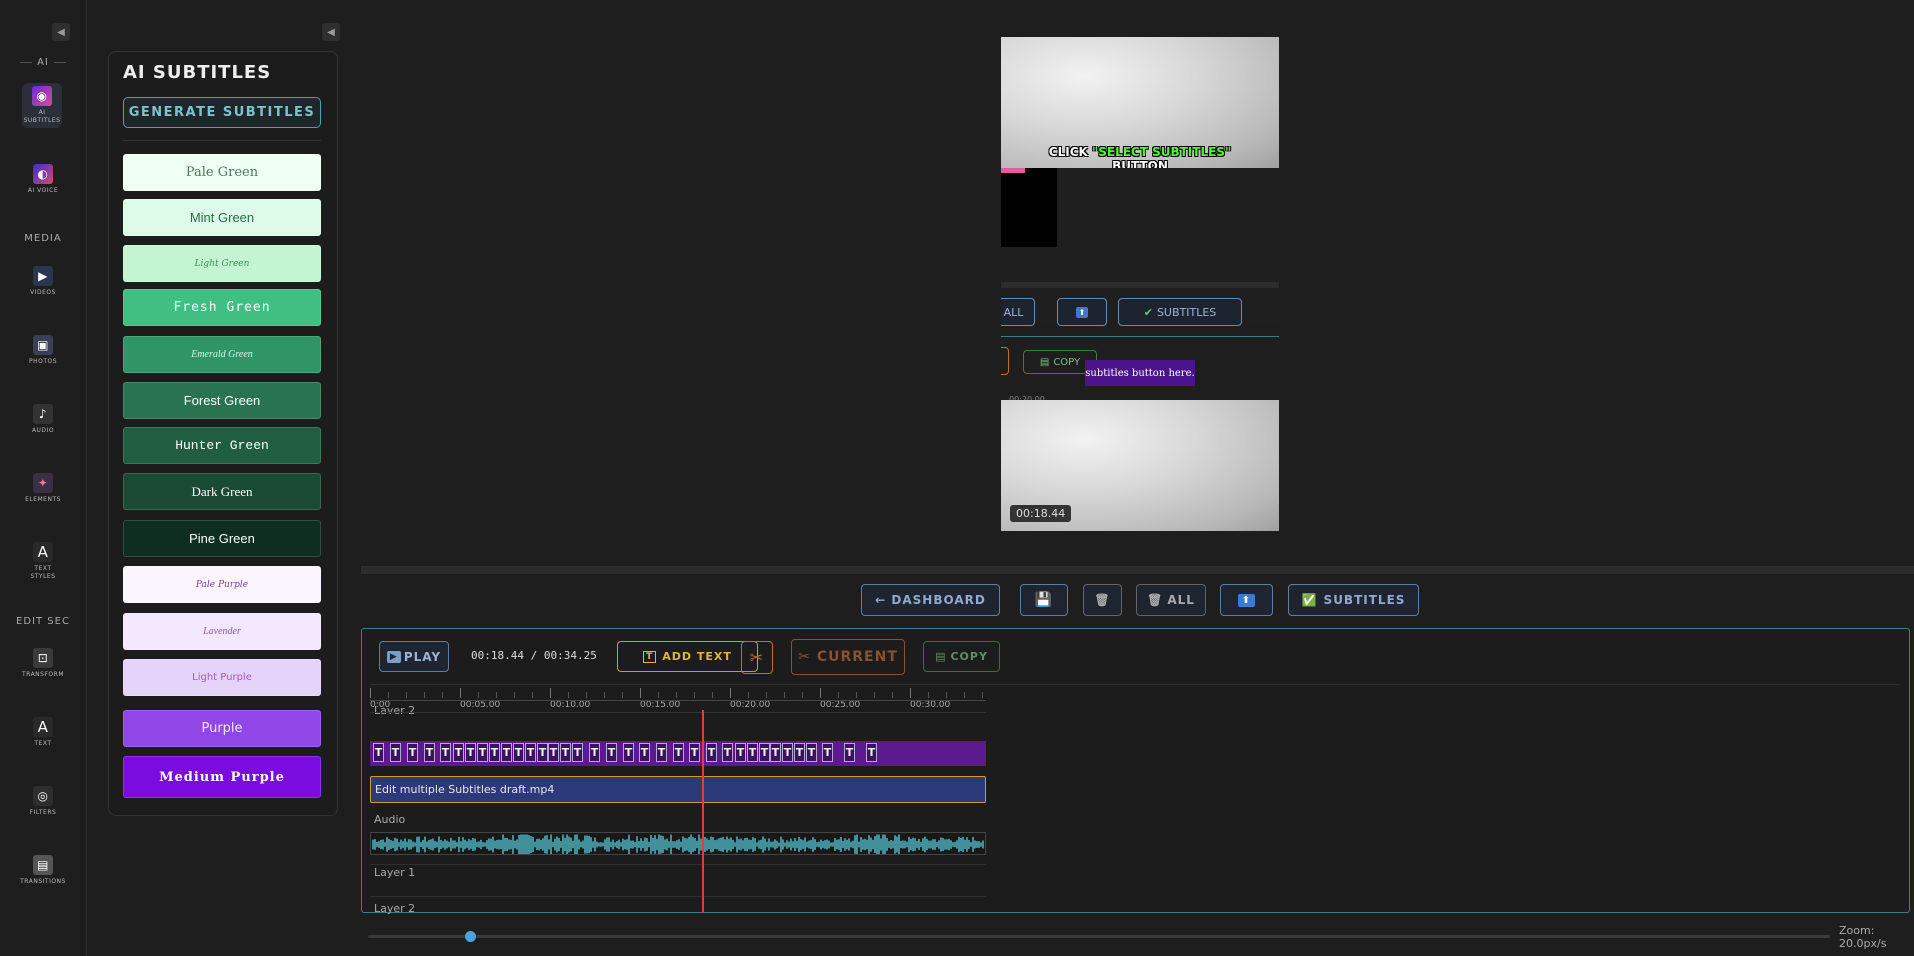 This screenshot has height=956, width=1914. What do you see at coordinates (687, 656) in the screenshot?
I see `add-text-button: T ADD TEXT` at bounding box center [687, 656].